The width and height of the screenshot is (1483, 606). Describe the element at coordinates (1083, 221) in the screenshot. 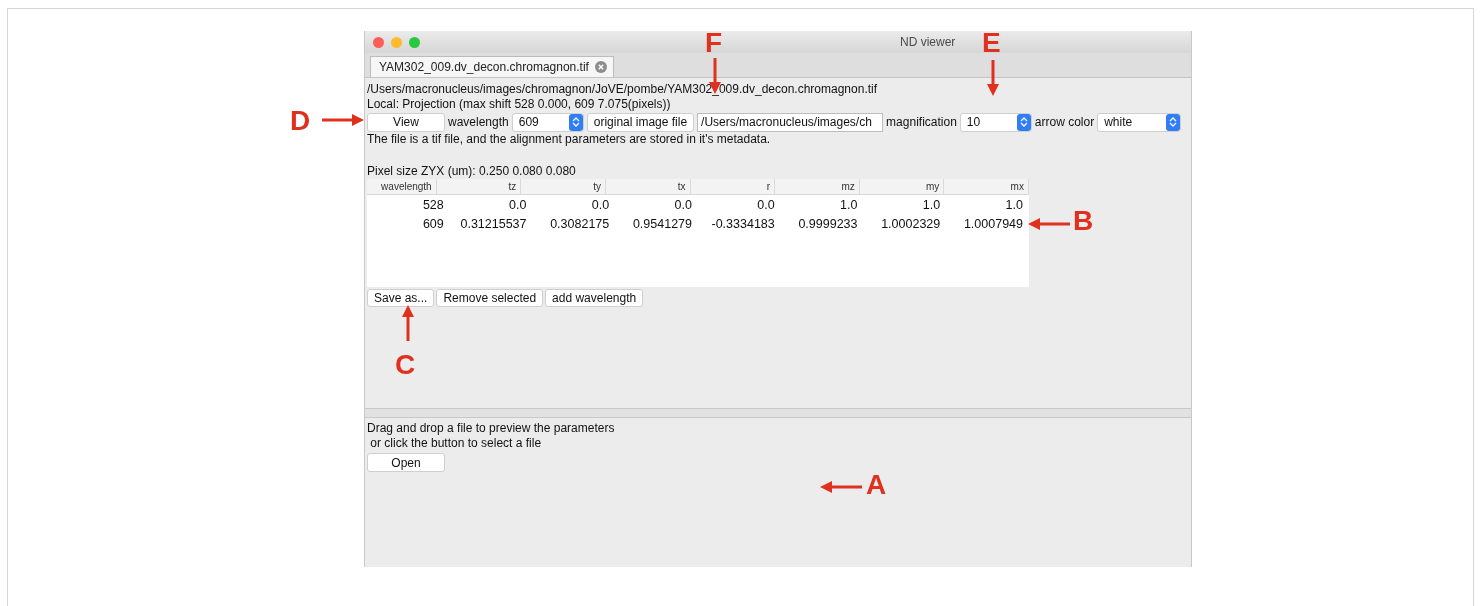

I see `annotation-label: B` at that location.